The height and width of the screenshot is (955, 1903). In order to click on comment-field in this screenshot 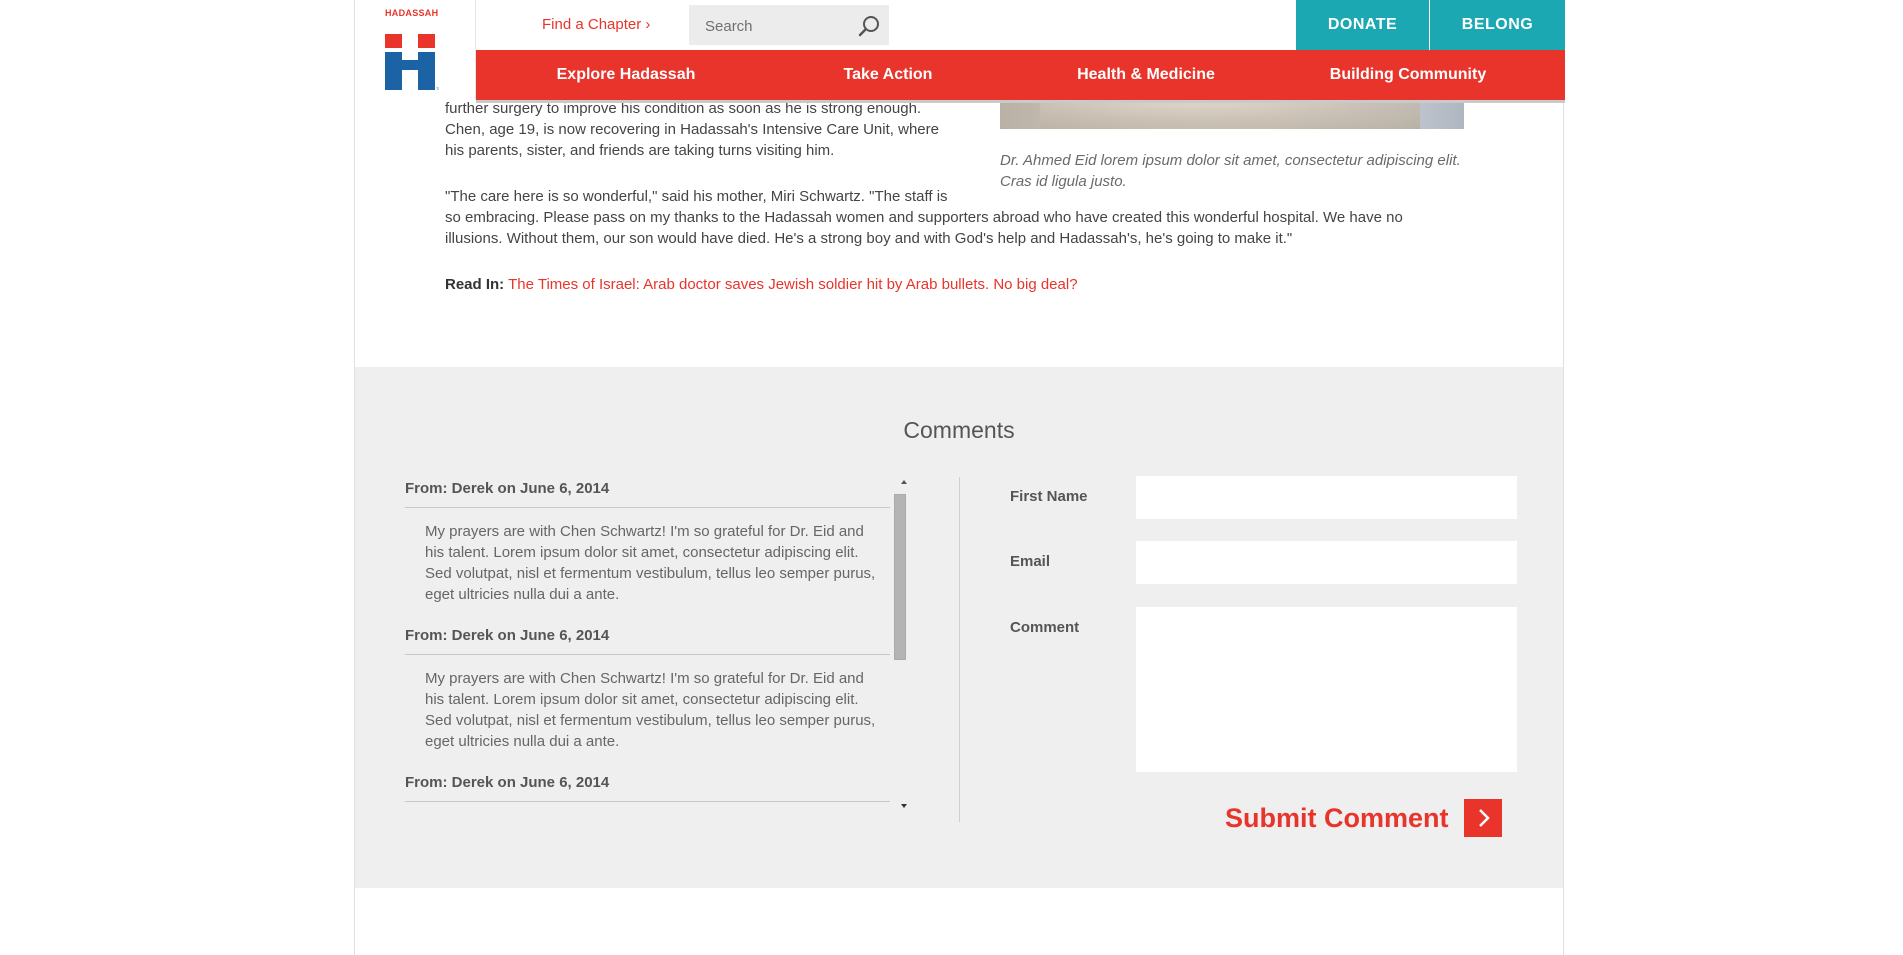, I will do `click(1326, 689)`.